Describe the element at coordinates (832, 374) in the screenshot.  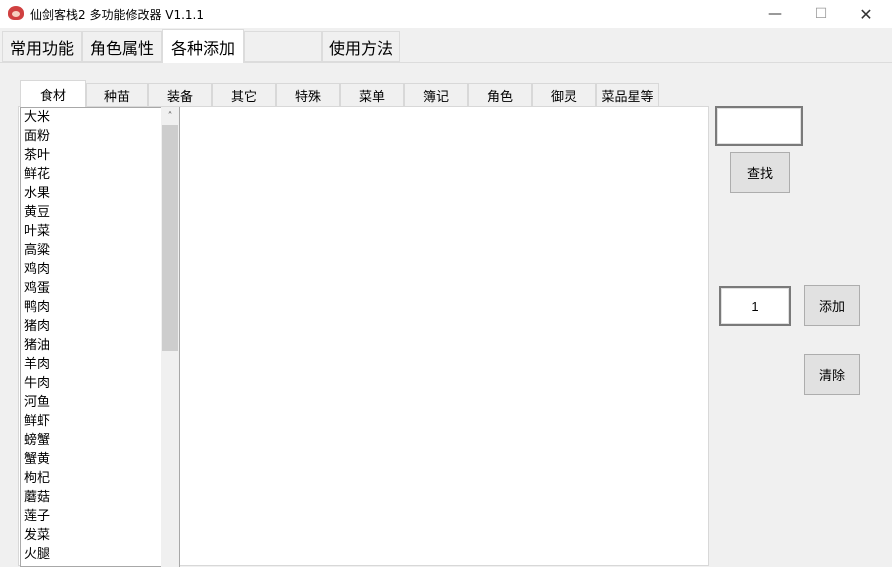
I see `clear-button: 清除` at that location.